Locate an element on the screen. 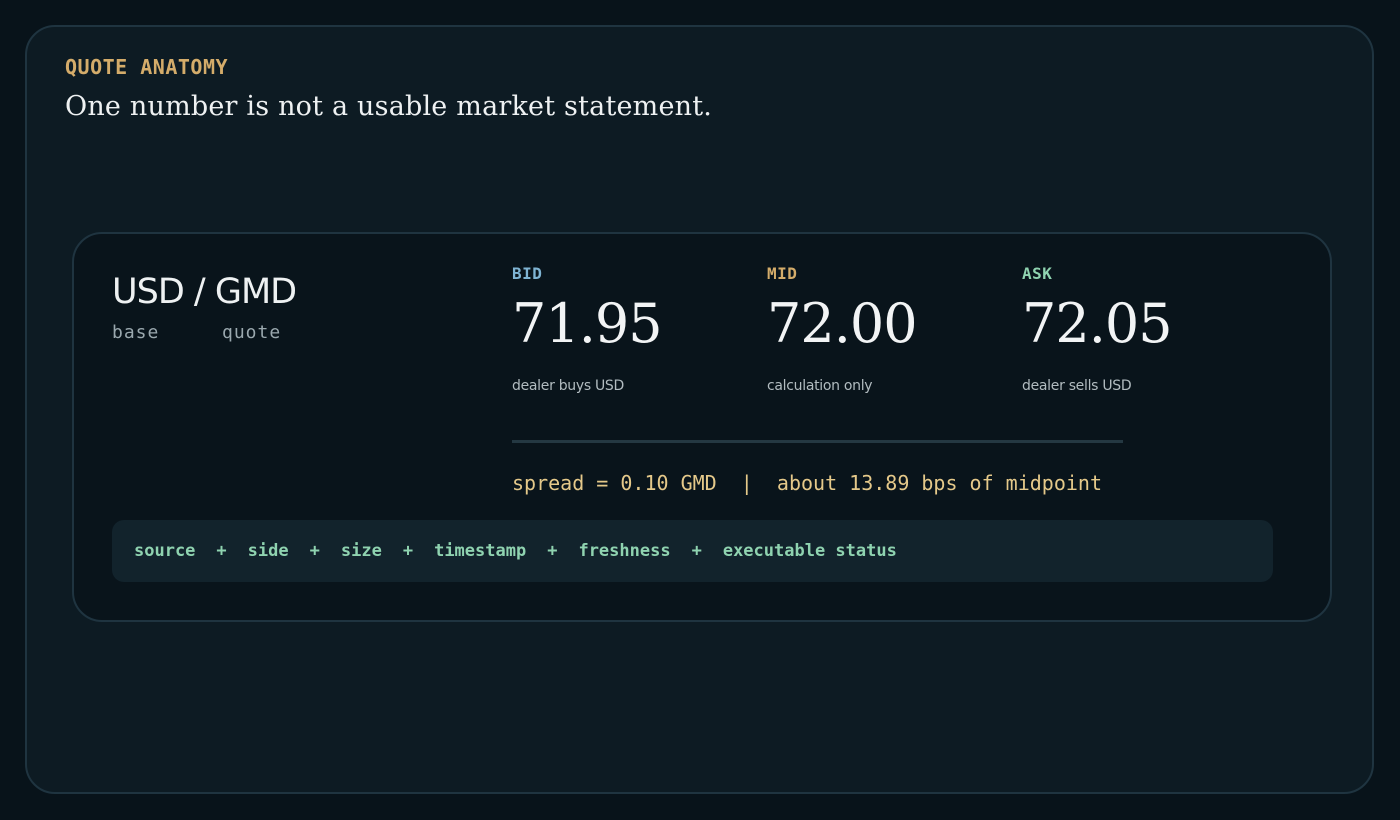 Image resolution: width=1400 pixels, height=820 pixels. mid-label: MID is located at coordinates (782, 273).